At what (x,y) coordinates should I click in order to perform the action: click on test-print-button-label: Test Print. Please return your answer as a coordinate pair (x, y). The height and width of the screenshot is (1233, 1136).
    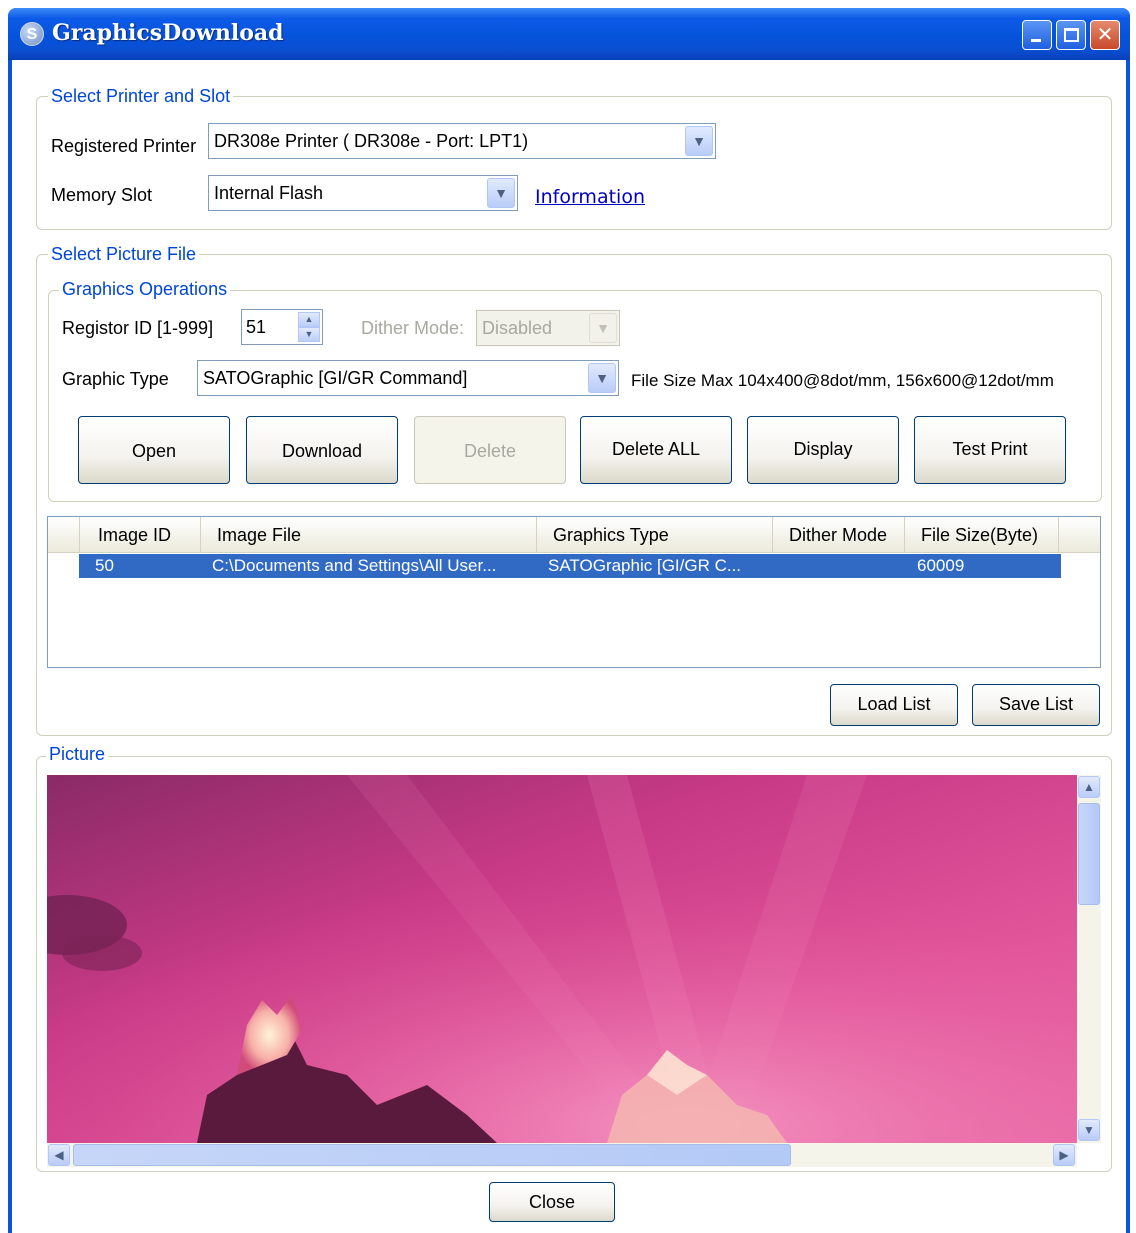
    Looking at the image, I should click on (990, 449).